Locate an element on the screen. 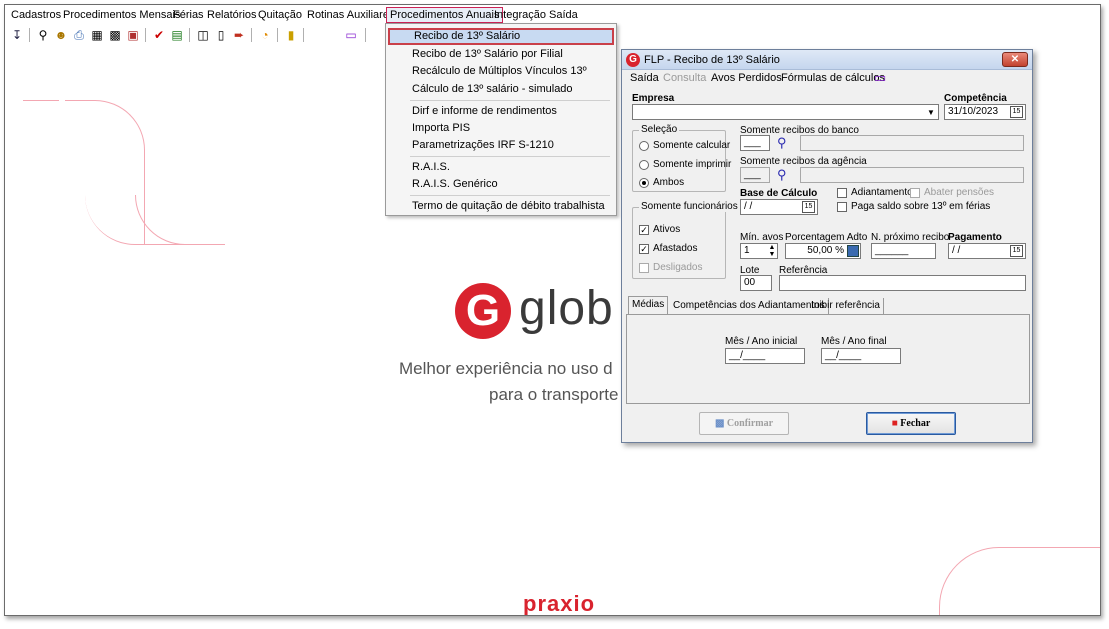 Image resolution: width=1109 pixels, height=629 pixels. radio-ambos is located at coordinates (644, 183).